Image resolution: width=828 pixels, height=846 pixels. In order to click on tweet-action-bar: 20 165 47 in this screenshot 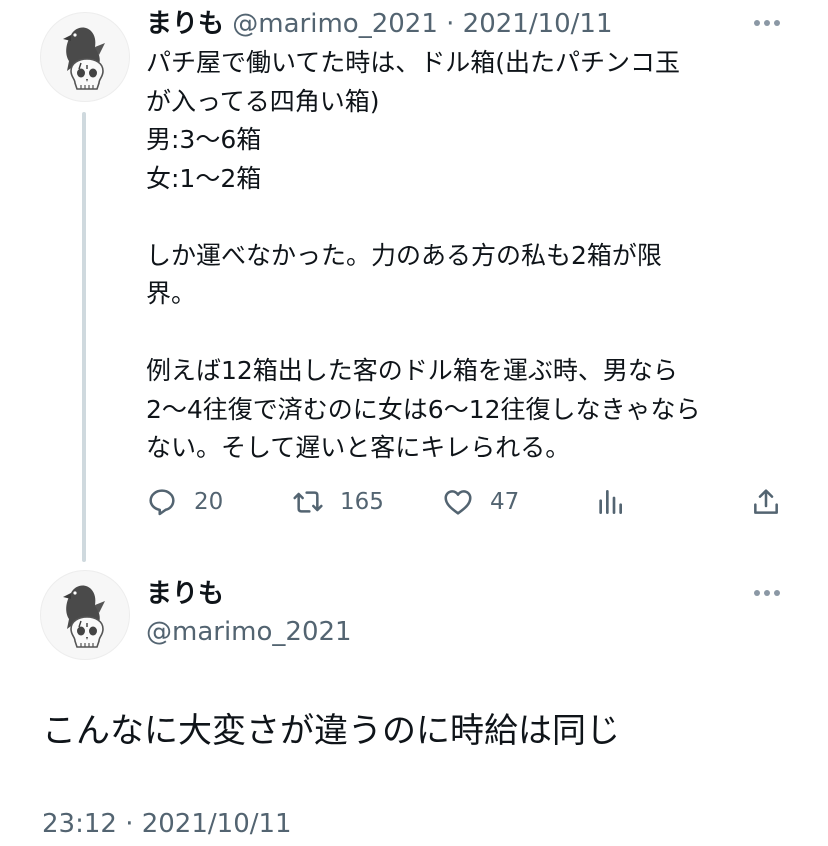, I will do `click(466, 502)`.